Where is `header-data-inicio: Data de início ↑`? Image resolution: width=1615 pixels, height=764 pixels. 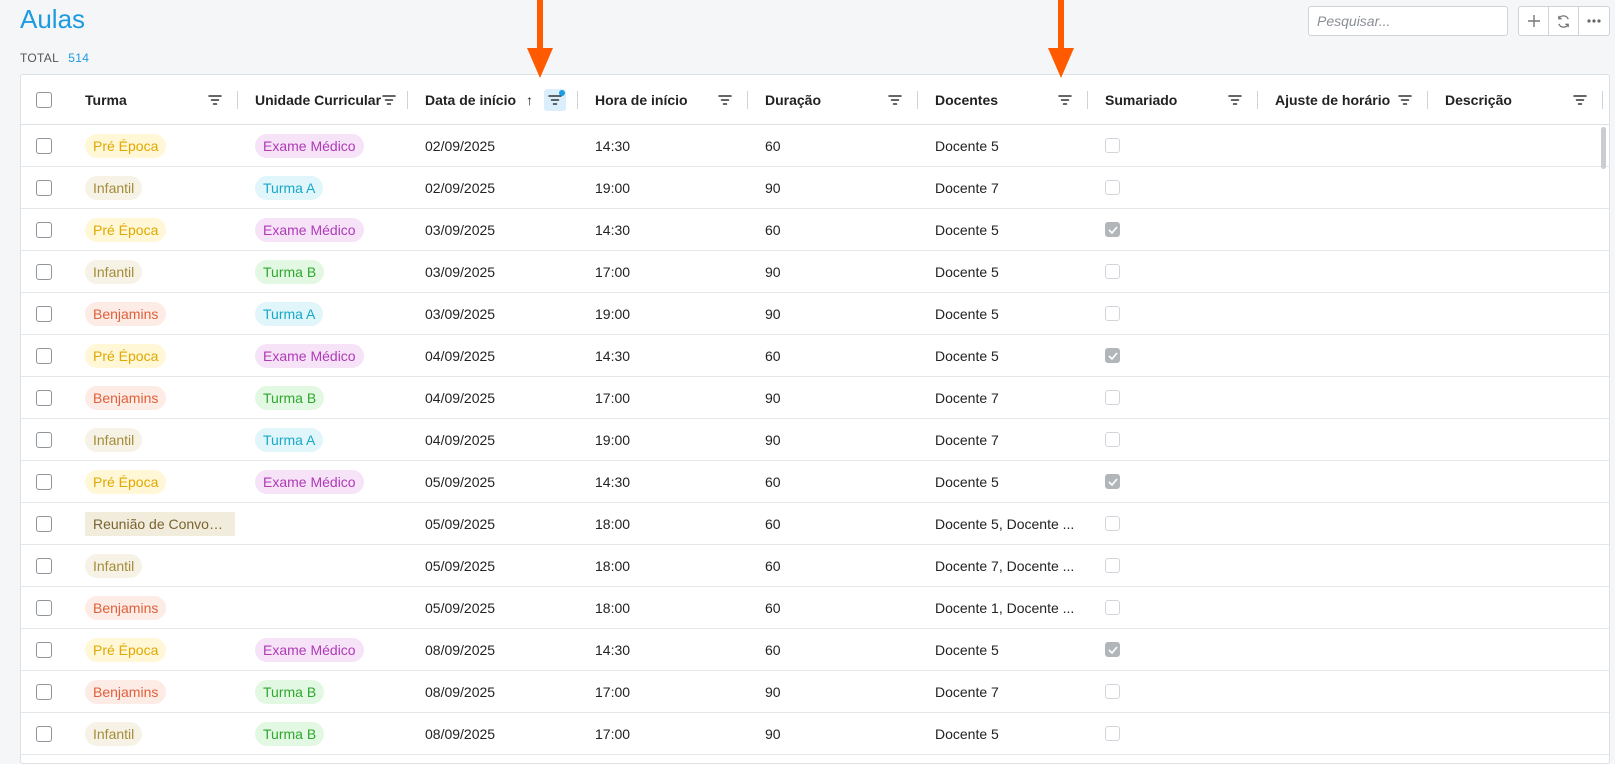 header-data-inicio: Data de início ↑ is located at coordinates (493, 99).